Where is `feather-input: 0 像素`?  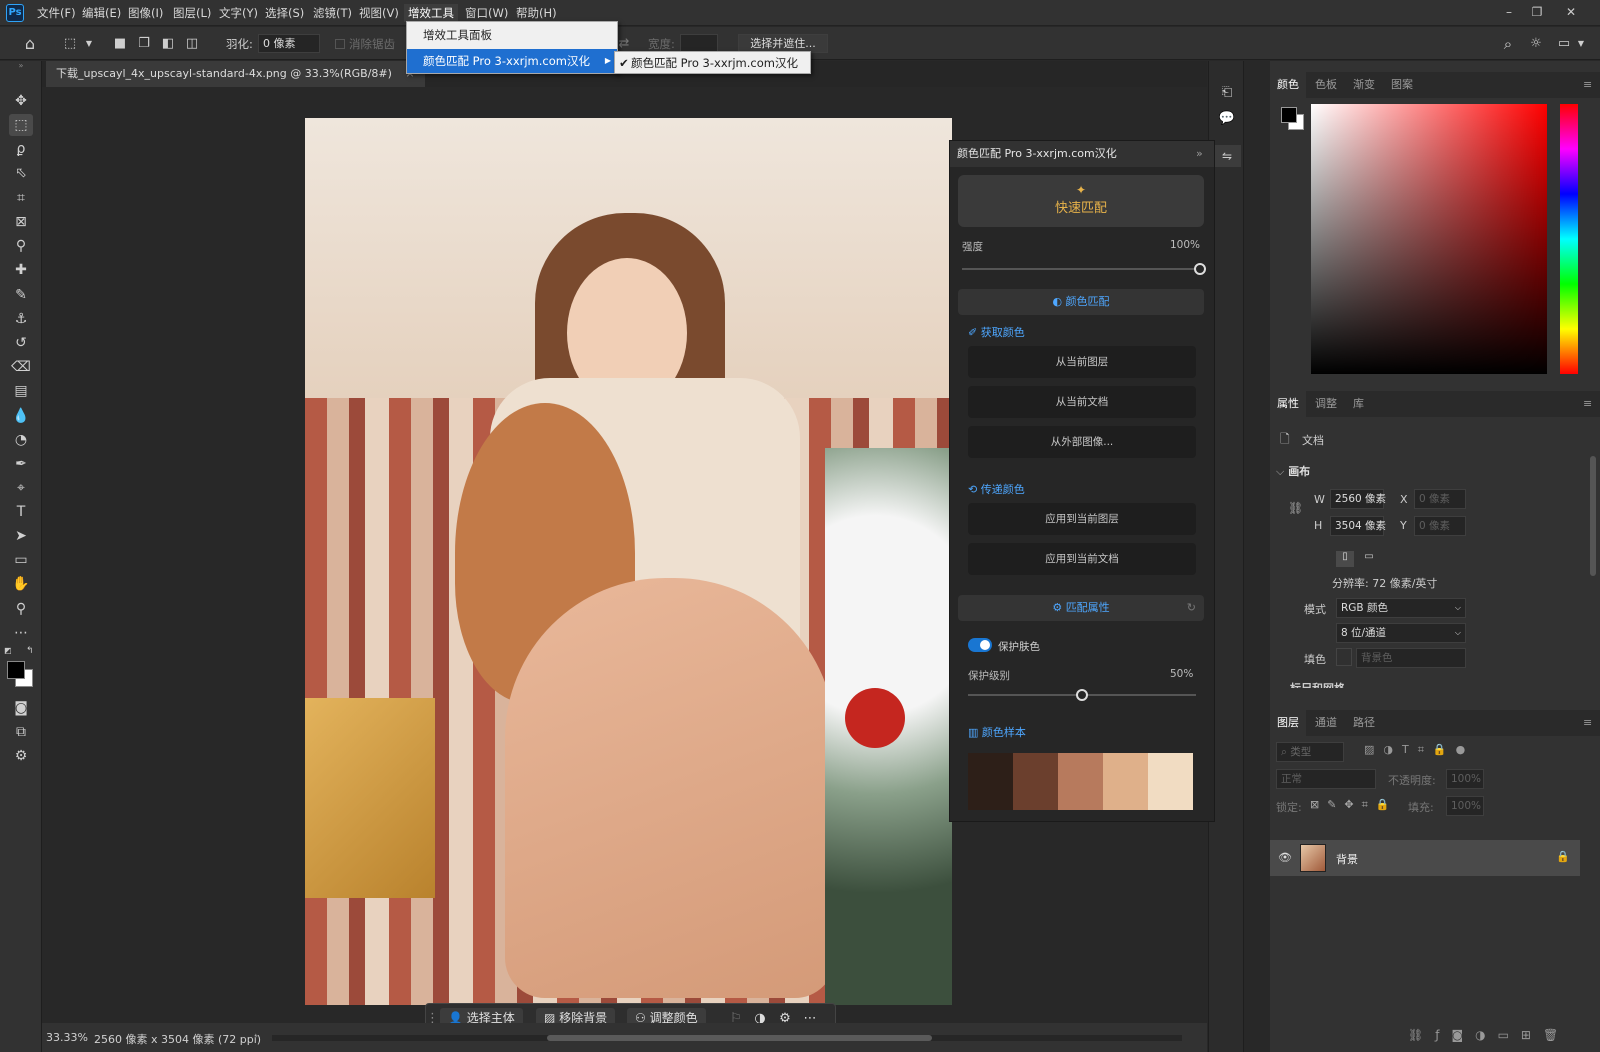
feather-input: 0 像素 is located at coordinates (289, 43).